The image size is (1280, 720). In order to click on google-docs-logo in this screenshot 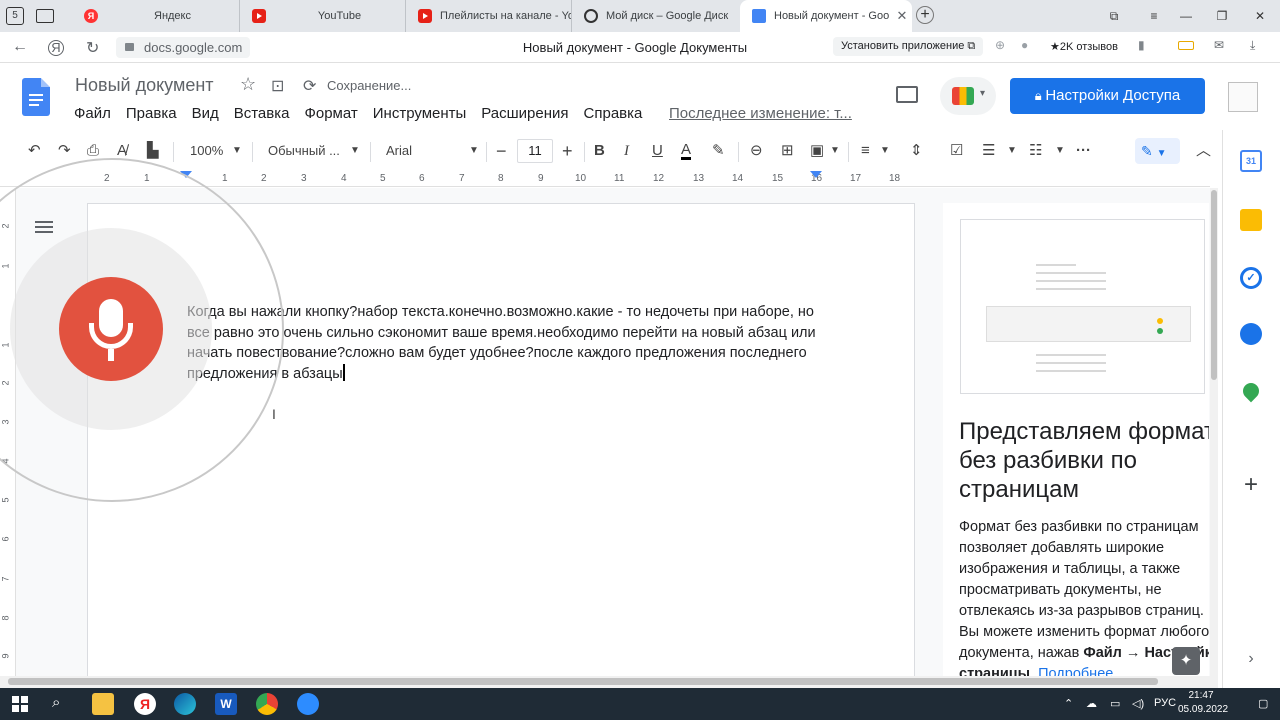, I will do `click(36, 97)`.